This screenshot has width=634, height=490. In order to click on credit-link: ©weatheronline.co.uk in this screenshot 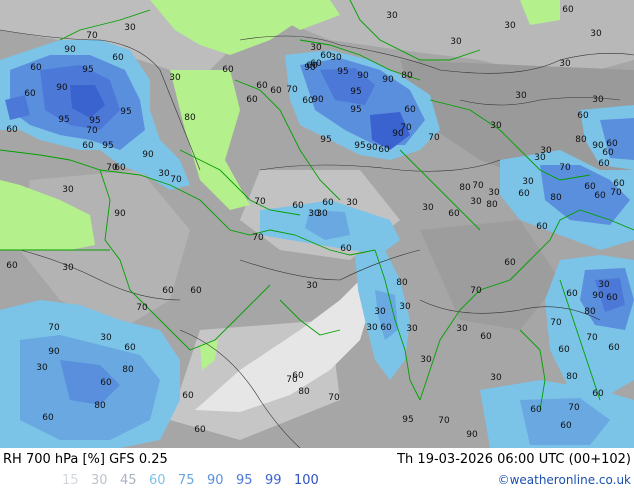, I will do `click(564, 480)`.